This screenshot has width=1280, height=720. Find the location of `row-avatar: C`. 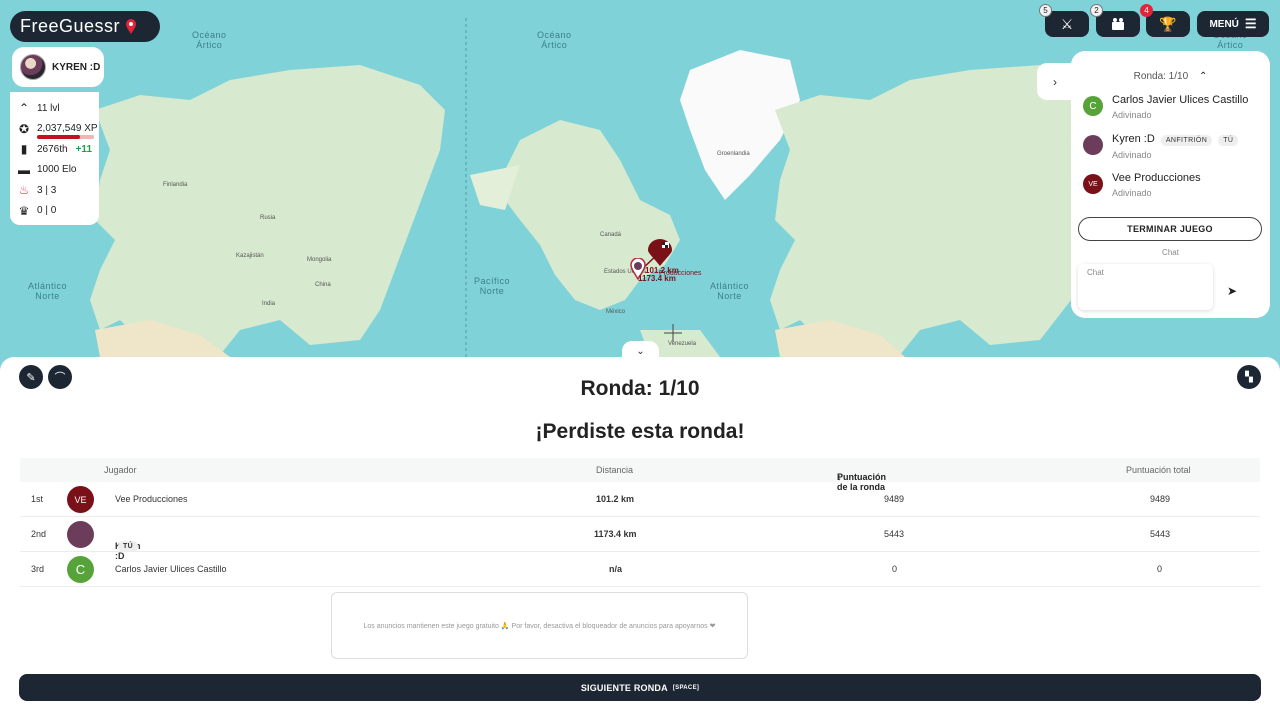

row-avatar: C is located at coordinates (80, 569).